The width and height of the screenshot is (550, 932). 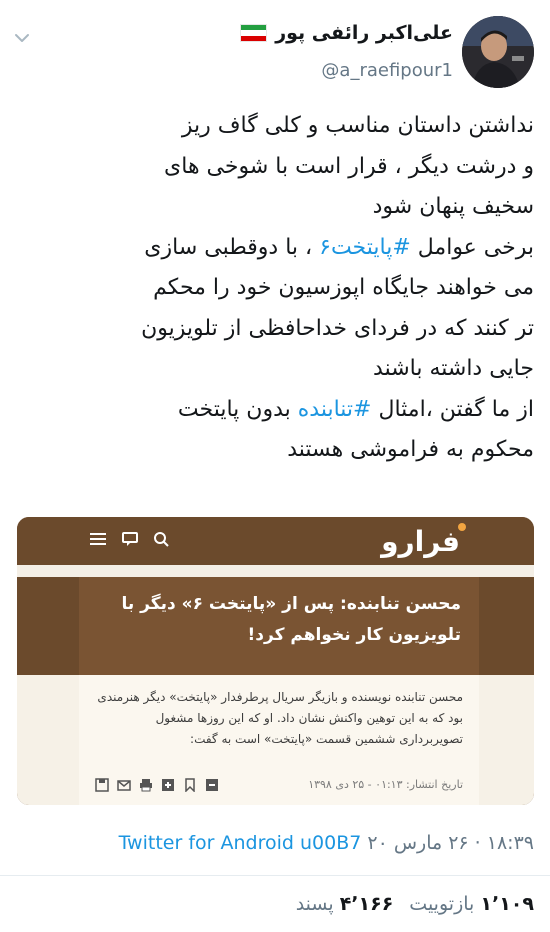 What do you see at coordinates (102, 784) in the screenshot?
I see `save-icon` at bounding box center [102, 784].